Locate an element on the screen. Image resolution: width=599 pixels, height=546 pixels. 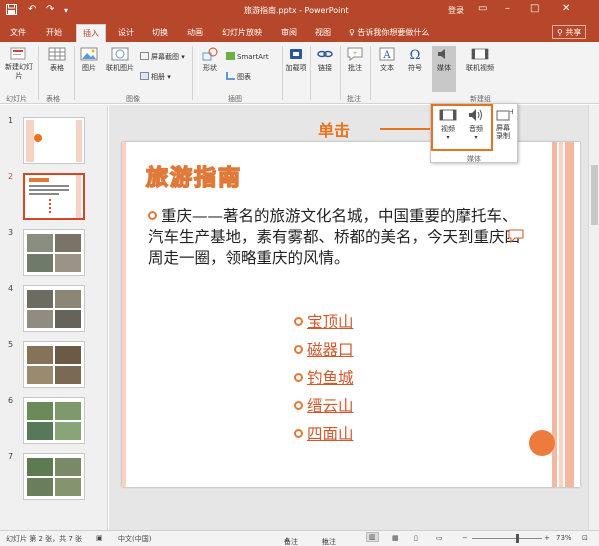
chart-icon is located at coordinates (230, 76).